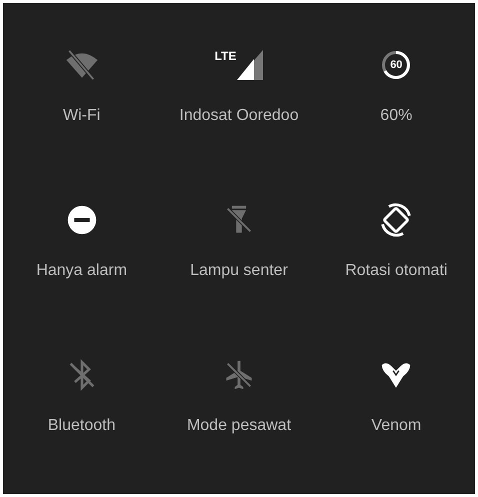 This screenshot has width=478, height=497. Describe the element at coordinates (396, 261) in the screenshot. I see `quick-tile: Rotasi otomati` at that location.